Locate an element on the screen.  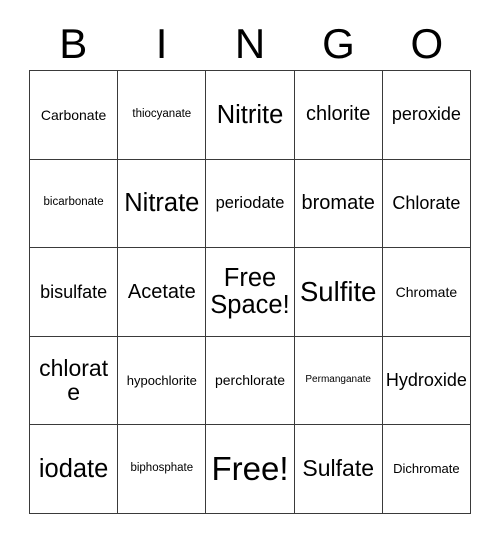
bingo-header-row: B I N G O is located at coordinates (250, 44).